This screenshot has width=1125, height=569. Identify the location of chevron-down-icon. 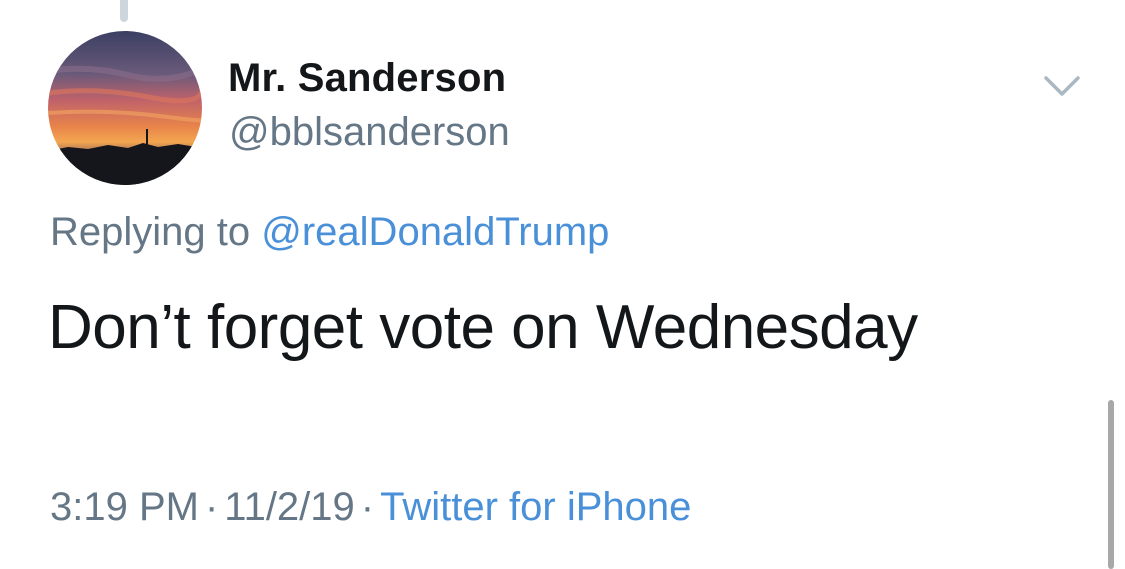
(1062, 87).